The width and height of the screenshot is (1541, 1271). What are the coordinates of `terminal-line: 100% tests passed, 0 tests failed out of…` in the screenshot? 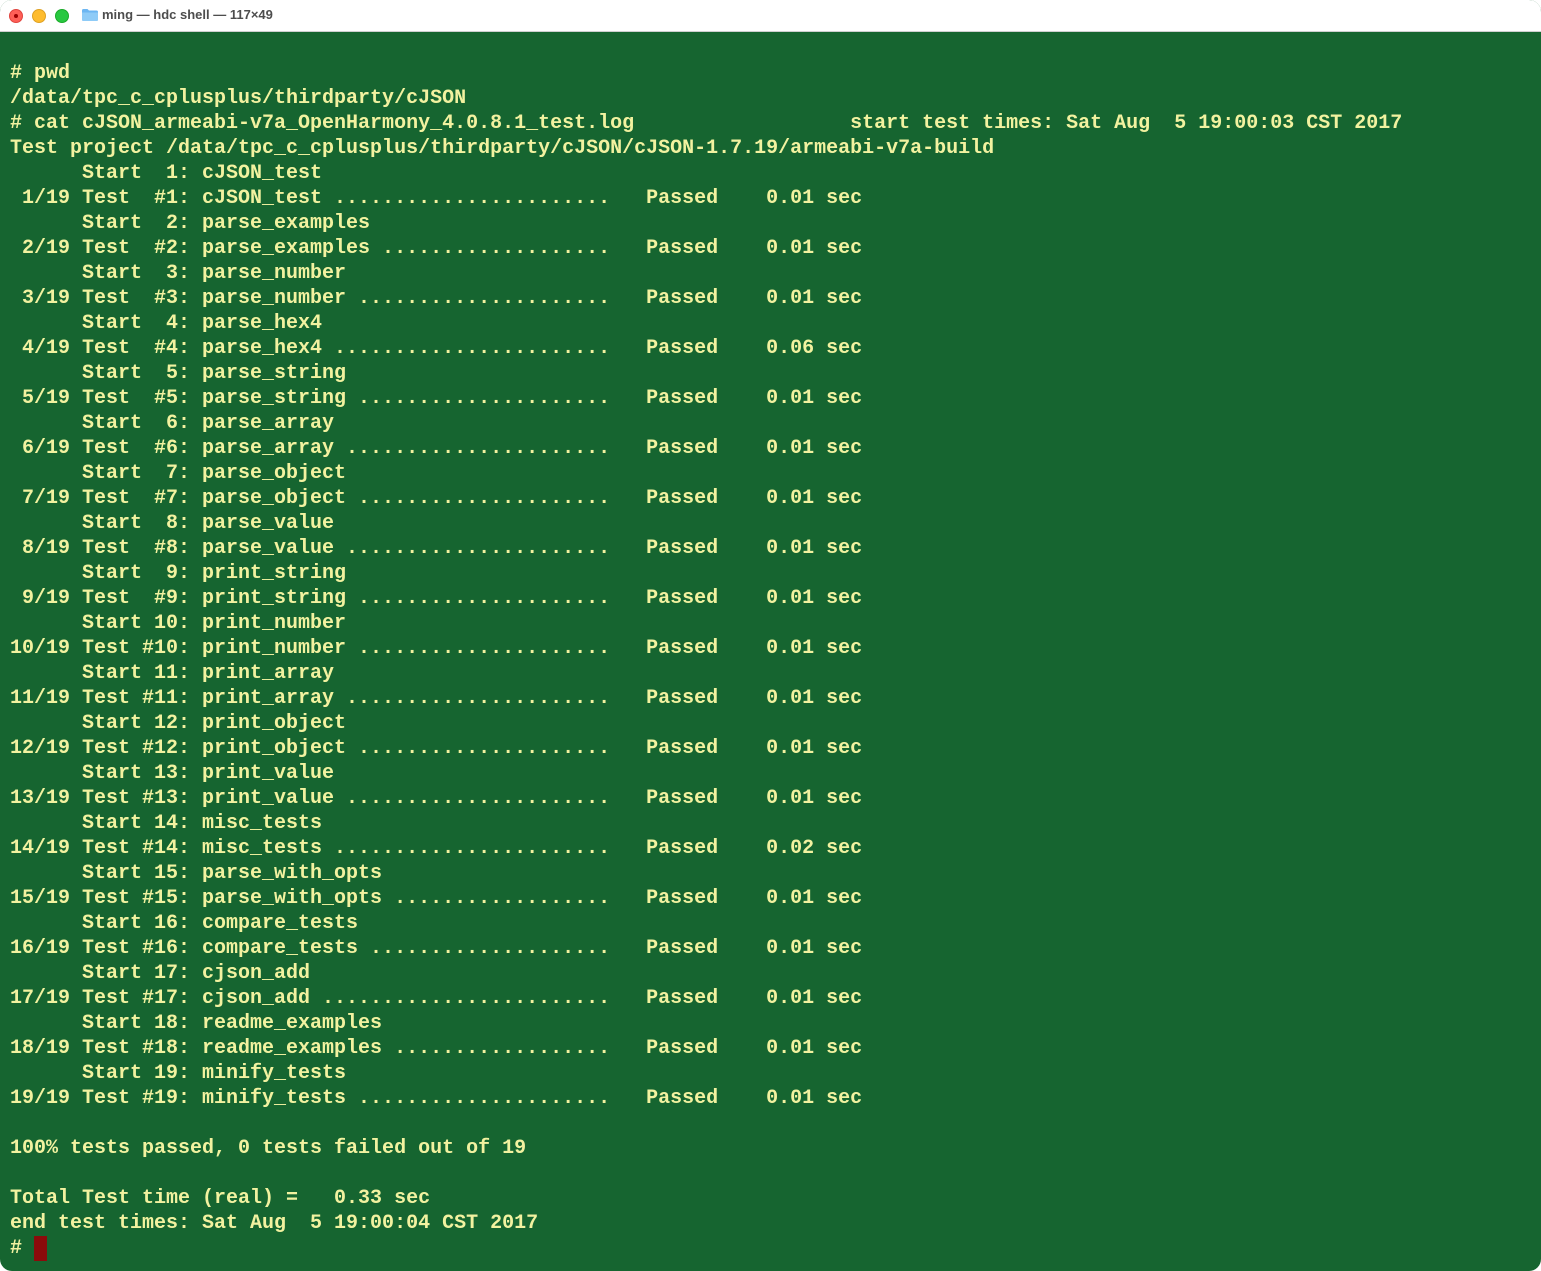 It's located at (268, 1148).